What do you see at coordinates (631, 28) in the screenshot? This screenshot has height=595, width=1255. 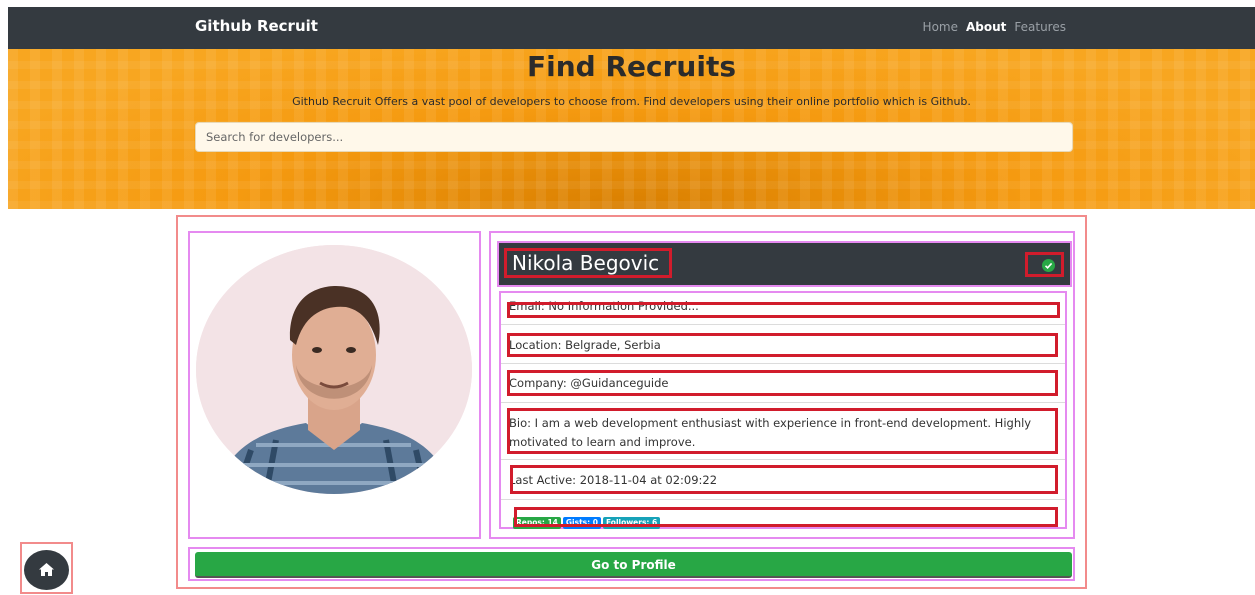 I see `top-navbar: Github Recruit Home About Features` at bounding box center [631, 28].